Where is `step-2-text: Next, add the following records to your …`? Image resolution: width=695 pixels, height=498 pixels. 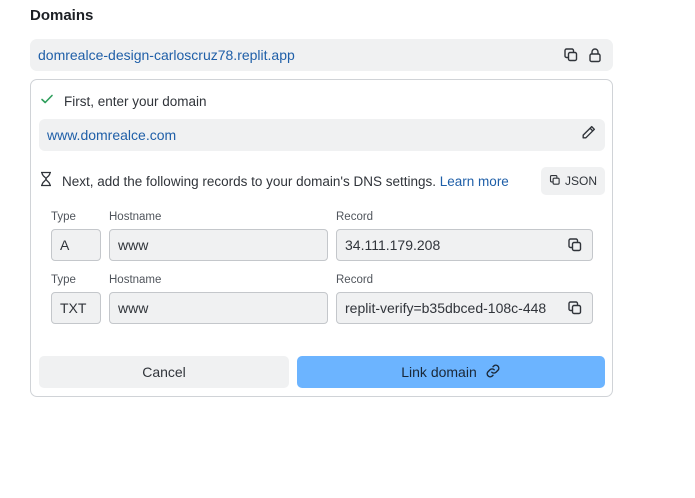
step-2-text: Next, add the following records to your … is located at coordinates (249, 181).